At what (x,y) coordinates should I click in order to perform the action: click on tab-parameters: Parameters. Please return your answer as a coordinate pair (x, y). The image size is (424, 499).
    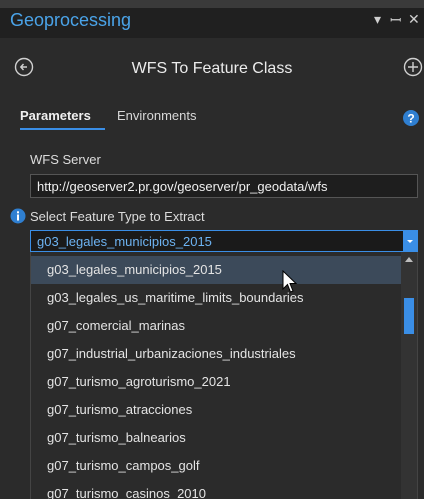
    Looking at the image, I should click on (55, 115).